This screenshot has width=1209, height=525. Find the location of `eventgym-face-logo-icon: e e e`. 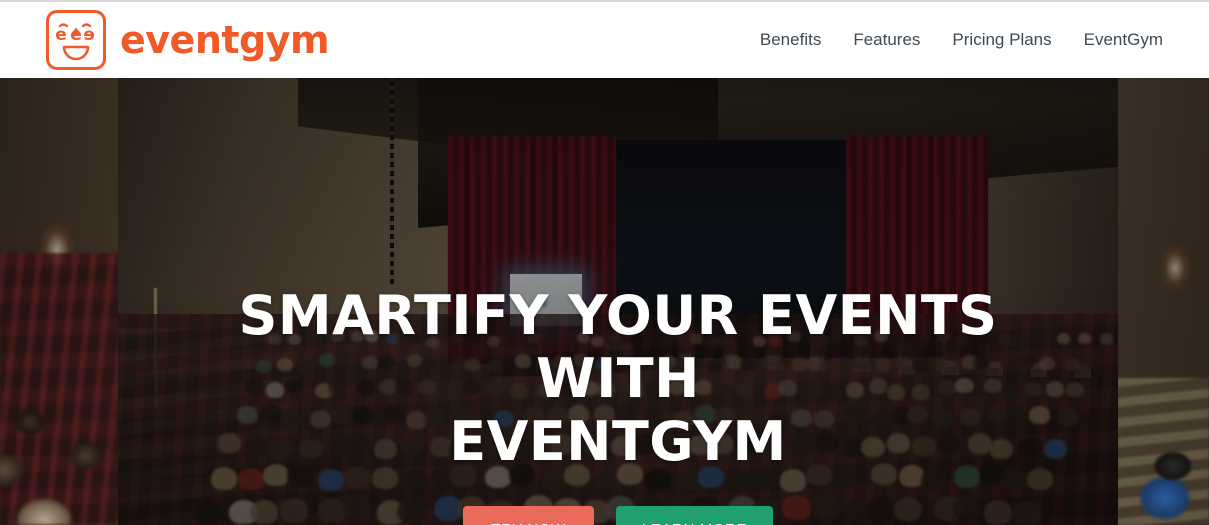

eventgym-face-logo-icon: e e e is located at coordinates (76, 40).